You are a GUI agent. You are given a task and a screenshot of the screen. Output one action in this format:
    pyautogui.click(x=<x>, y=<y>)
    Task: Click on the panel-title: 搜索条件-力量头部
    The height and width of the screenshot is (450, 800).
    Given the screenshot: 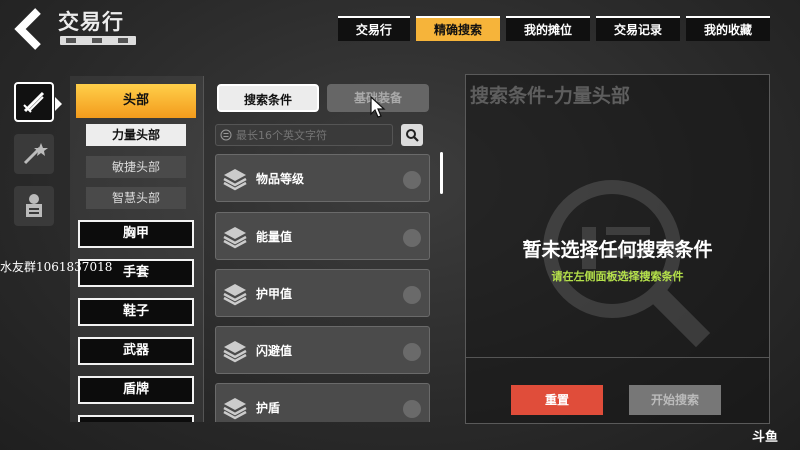 What is the action you would take?
    pyautogui.click(x=550, y=96)
    